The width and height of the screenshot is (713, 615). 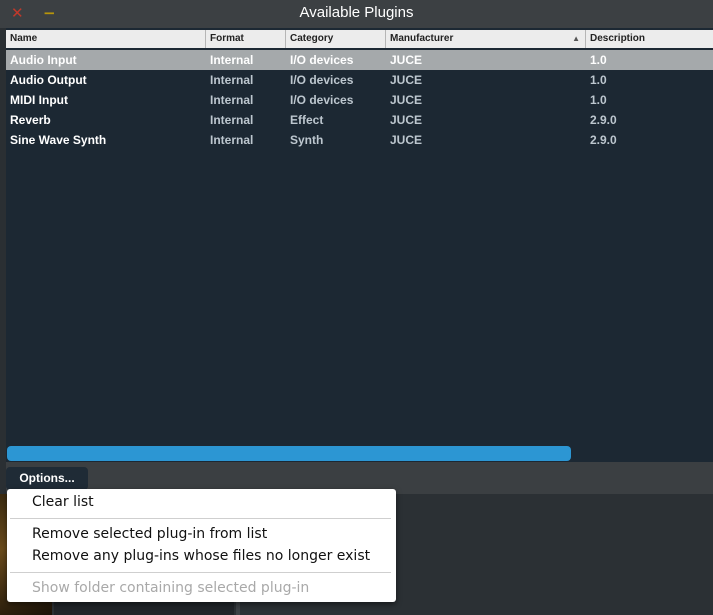 I want to click on title-bar: ✕ − Available Plugins, so click(x=356, y=14).